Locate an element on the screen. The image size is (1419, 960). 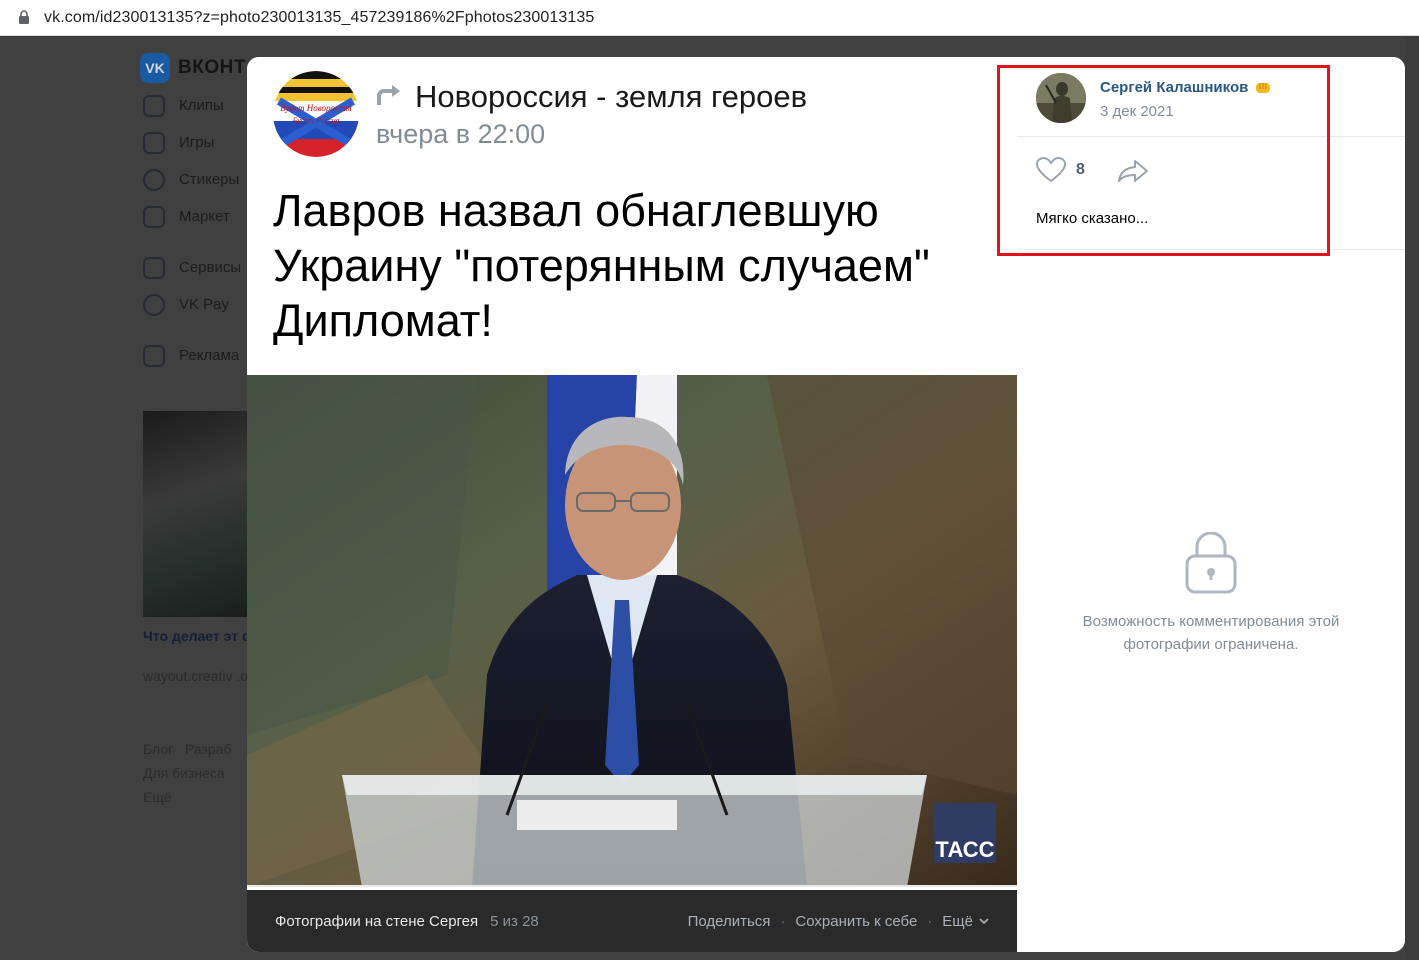
footer-links: Блог Разраб Для бизнеса Ещё is located at coordinates (195, 773).